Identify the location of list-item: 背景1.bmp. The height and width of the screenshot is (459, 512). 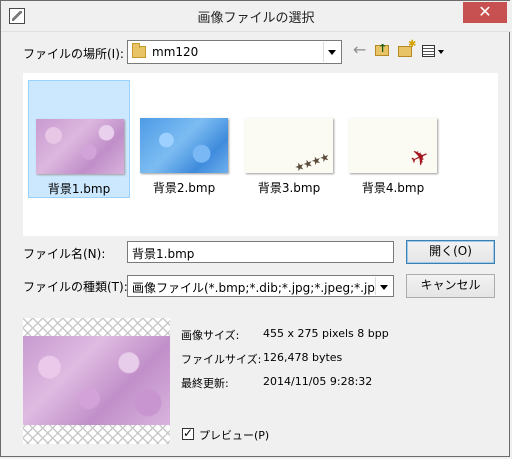
(79, 139).